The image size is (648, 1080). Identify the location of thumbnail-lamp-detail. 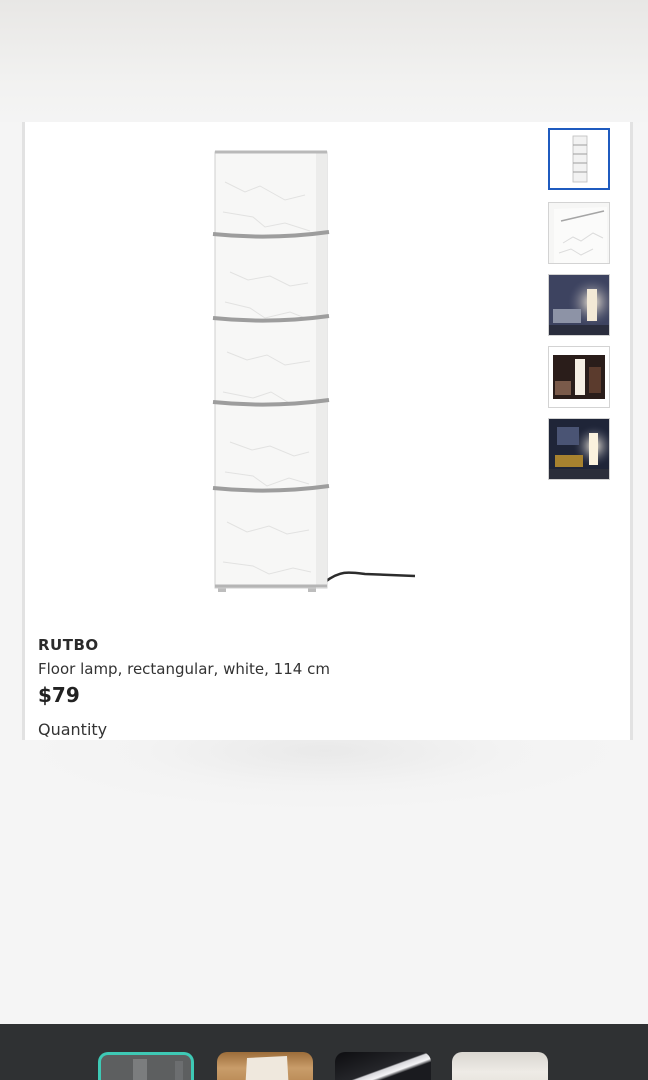
(579, 233).